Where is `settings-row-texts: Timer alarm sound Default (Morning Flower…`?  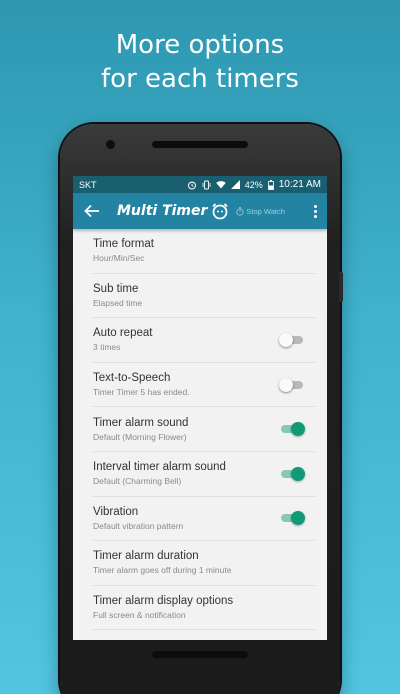
settings-row-texts: Timer alarm sound Default (Morning Flower… is located at coordinates (186, 429).